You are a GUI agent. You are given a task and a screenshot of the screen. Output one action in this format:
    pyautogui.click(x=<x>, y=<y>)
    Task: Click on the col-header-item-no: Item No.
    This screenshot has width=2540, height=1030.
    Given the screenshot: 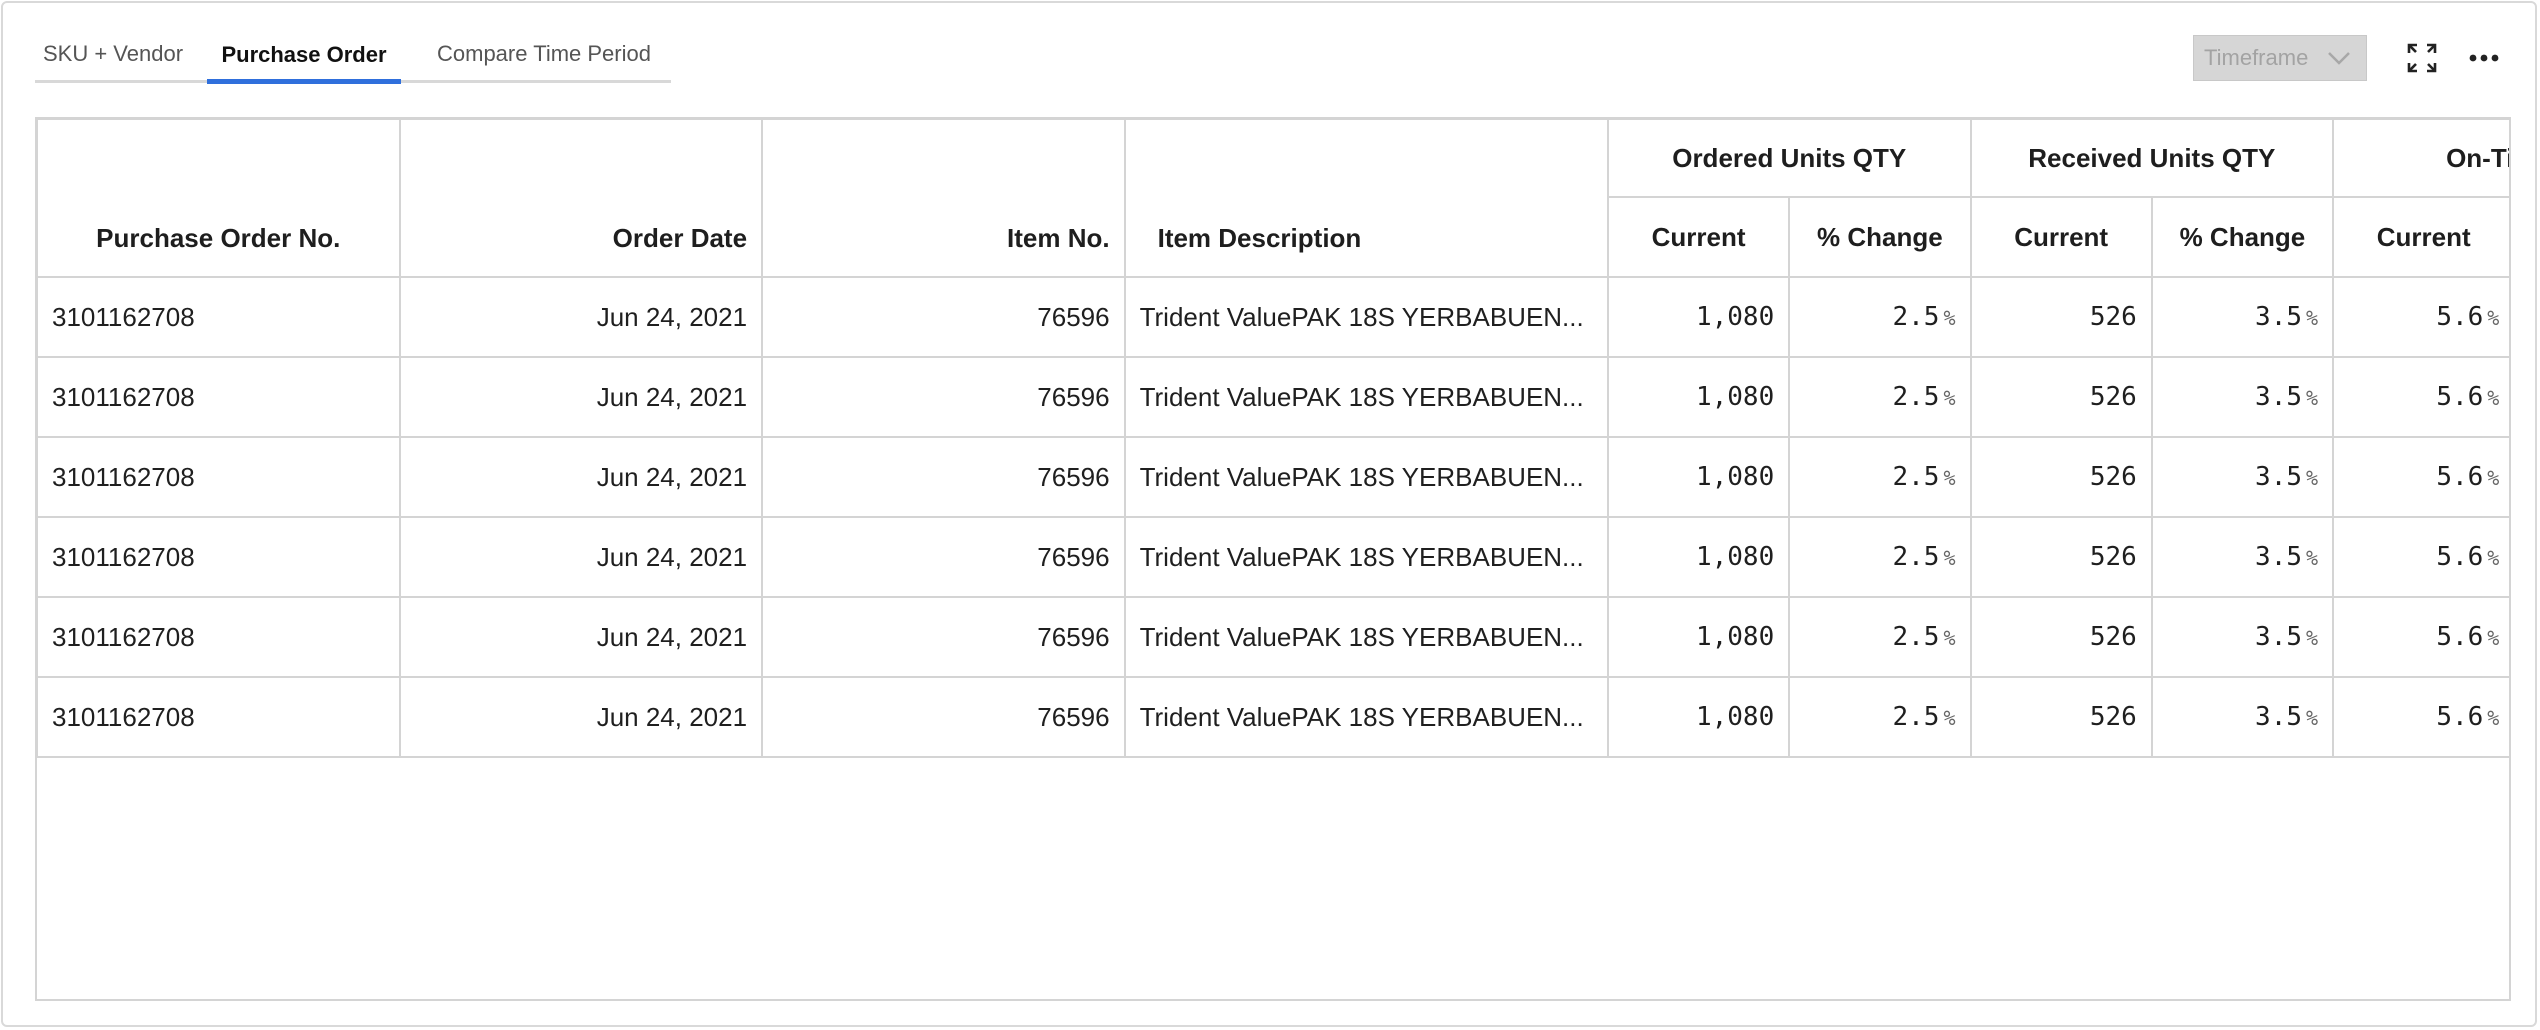 What is the action you would take?
    pyautogui.click(x=943, y=198)
    